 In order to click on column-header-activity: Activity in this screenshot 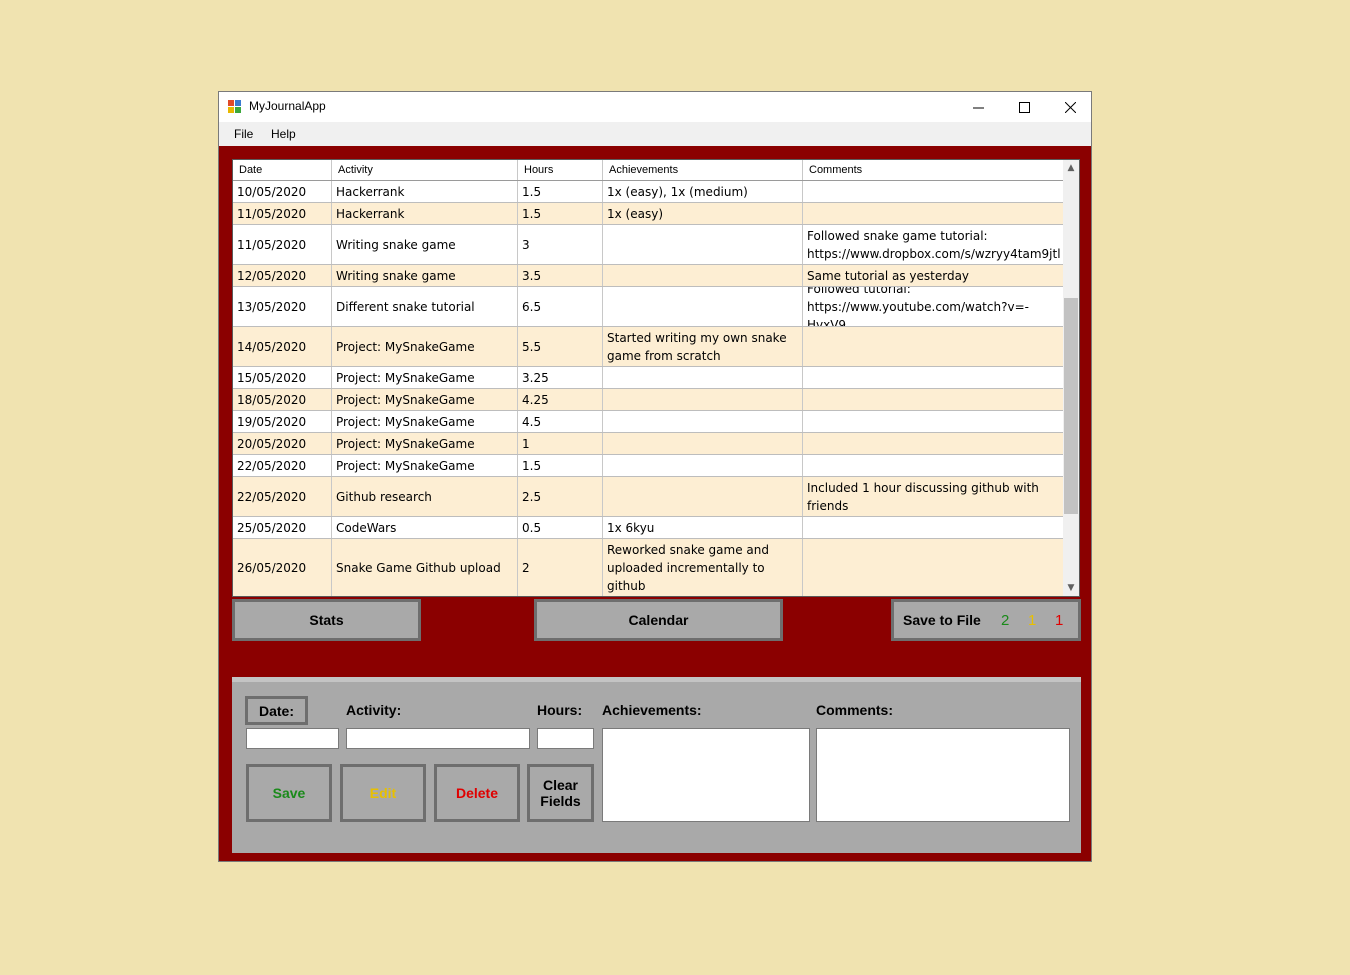, I will do `click(425, 170)`.